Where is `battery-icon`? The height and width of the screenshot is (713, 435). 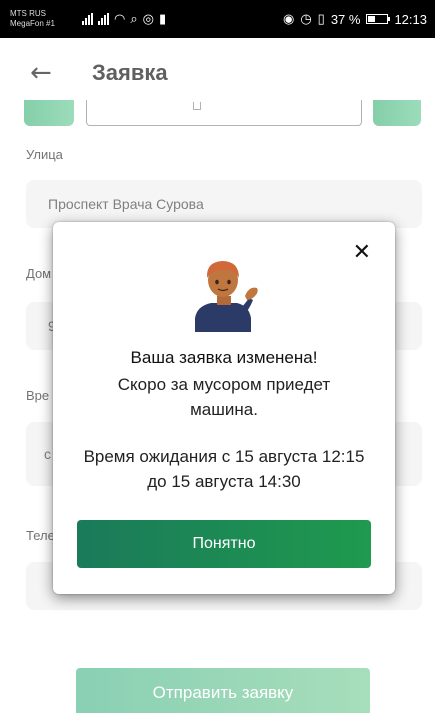
battery-icon is located at coordinates (378, 19).